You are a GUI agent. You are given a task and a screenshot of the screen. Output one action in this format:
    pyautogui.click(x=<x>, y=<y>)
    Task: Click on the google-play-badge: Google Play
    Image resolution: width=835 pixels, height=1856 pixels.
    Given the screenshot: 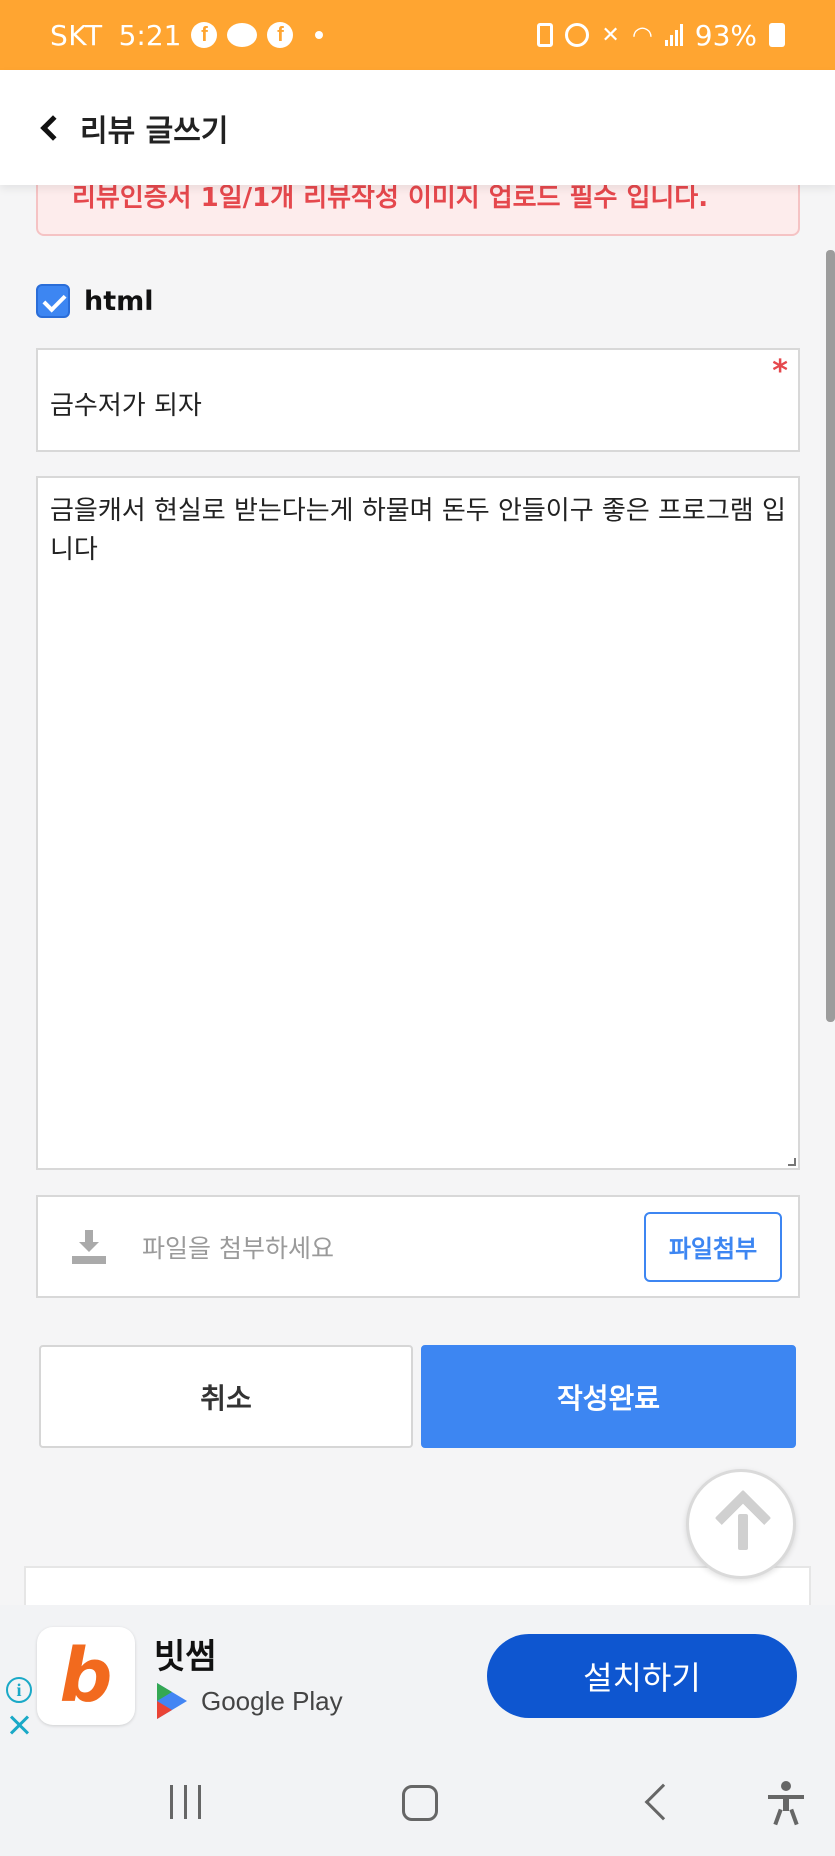 What is the action you would take?
    pyautogui.click(x=250, y=1701)
    